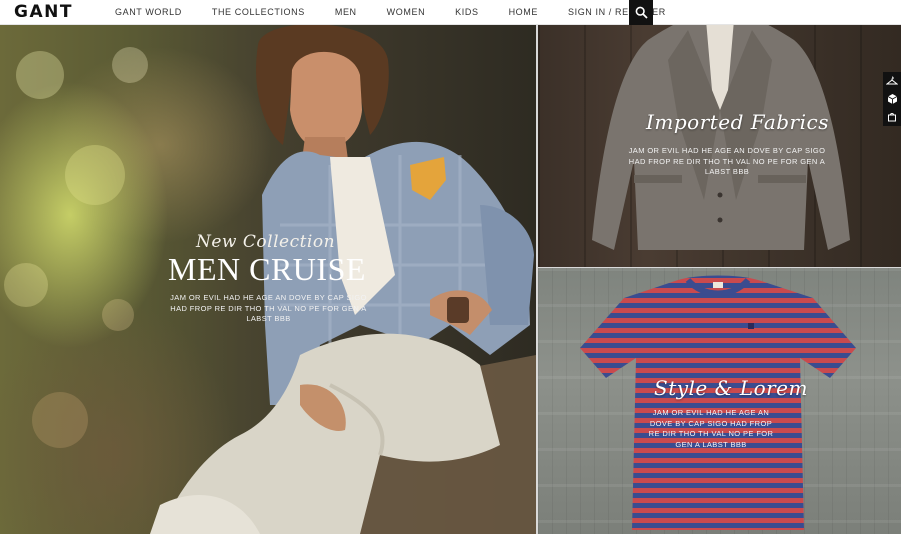 The height and width of the screenshot is (534, 901). What do you see at coordinates (737, 122) in the screenshot?
I see `panel-top-heading: Imported Fabrics` at bounding box center [737, 122].